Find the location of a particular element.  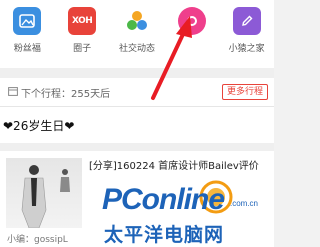

shortcut-label: 粉丝福 is located at coordinates (27, 49).